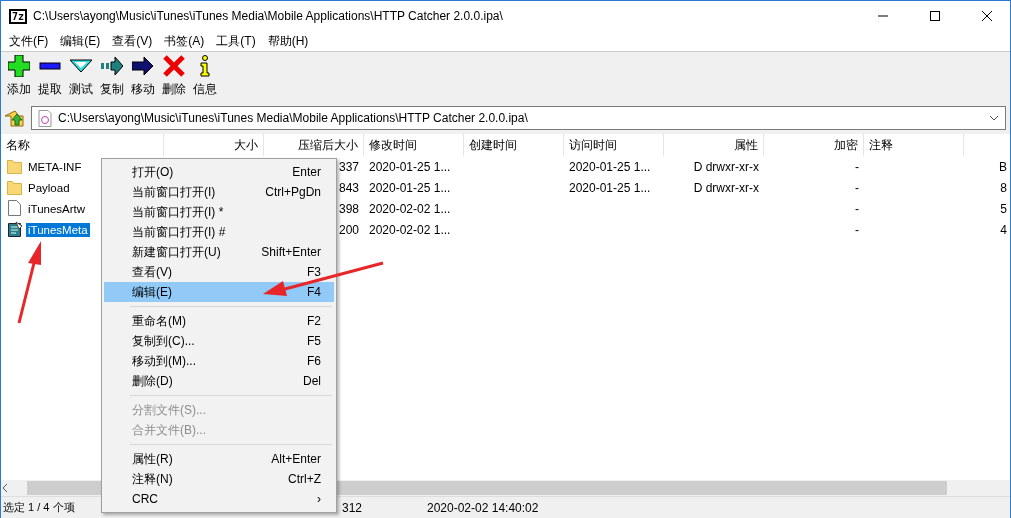 The image size is (1011, 518). Describe the element at coordinates (714, 145) in the screenshot. I see `column-header: 属性` at that location.